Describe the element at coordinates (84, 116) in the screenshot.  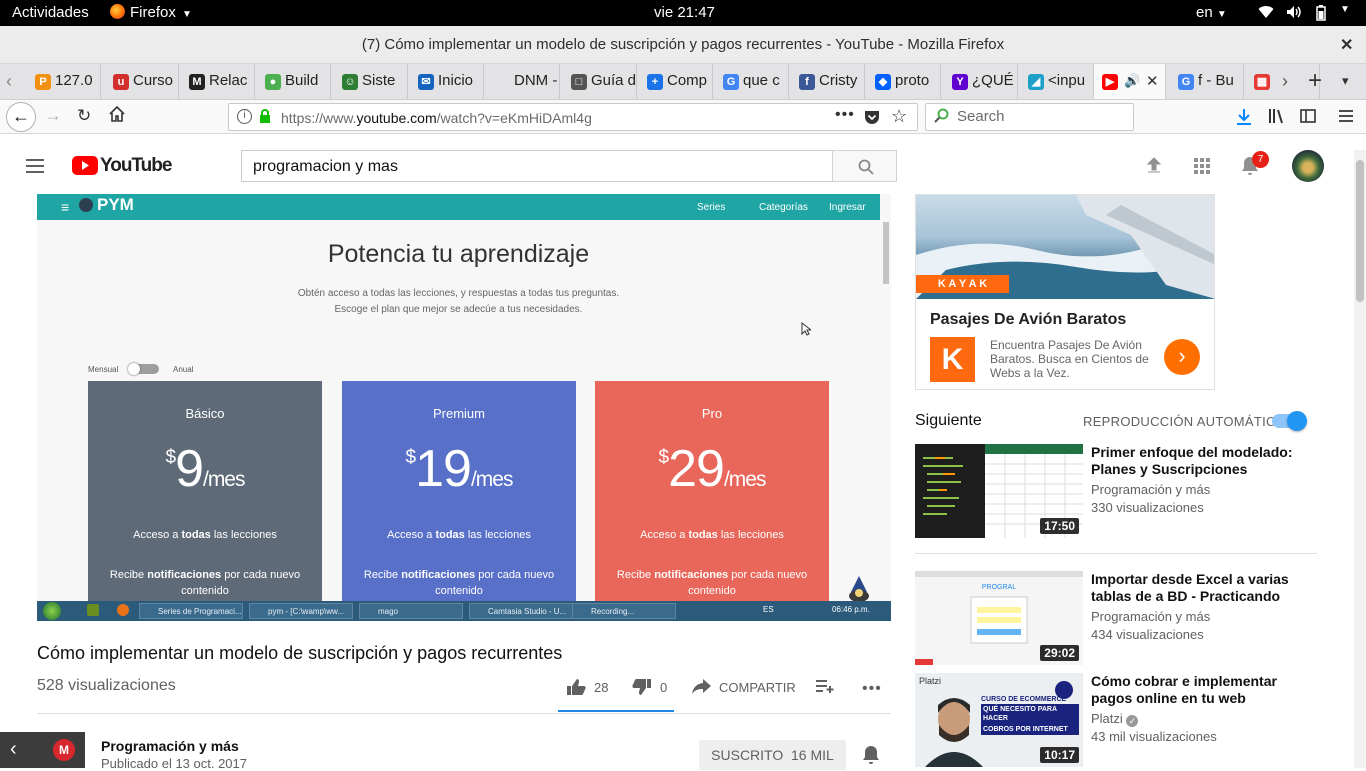
I see `reload-button: ↻` at that location.